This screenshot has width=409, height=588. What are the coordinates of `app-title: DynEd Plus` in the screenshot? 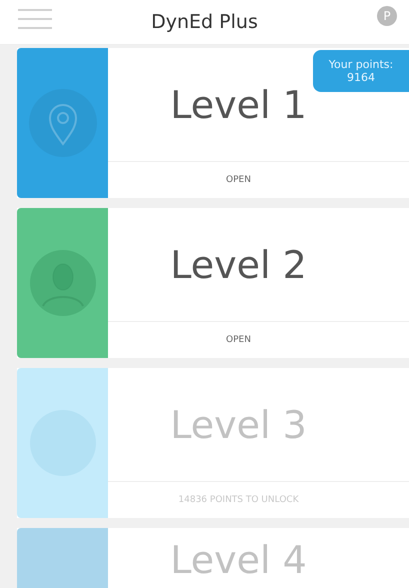 It's located at (204, 22).